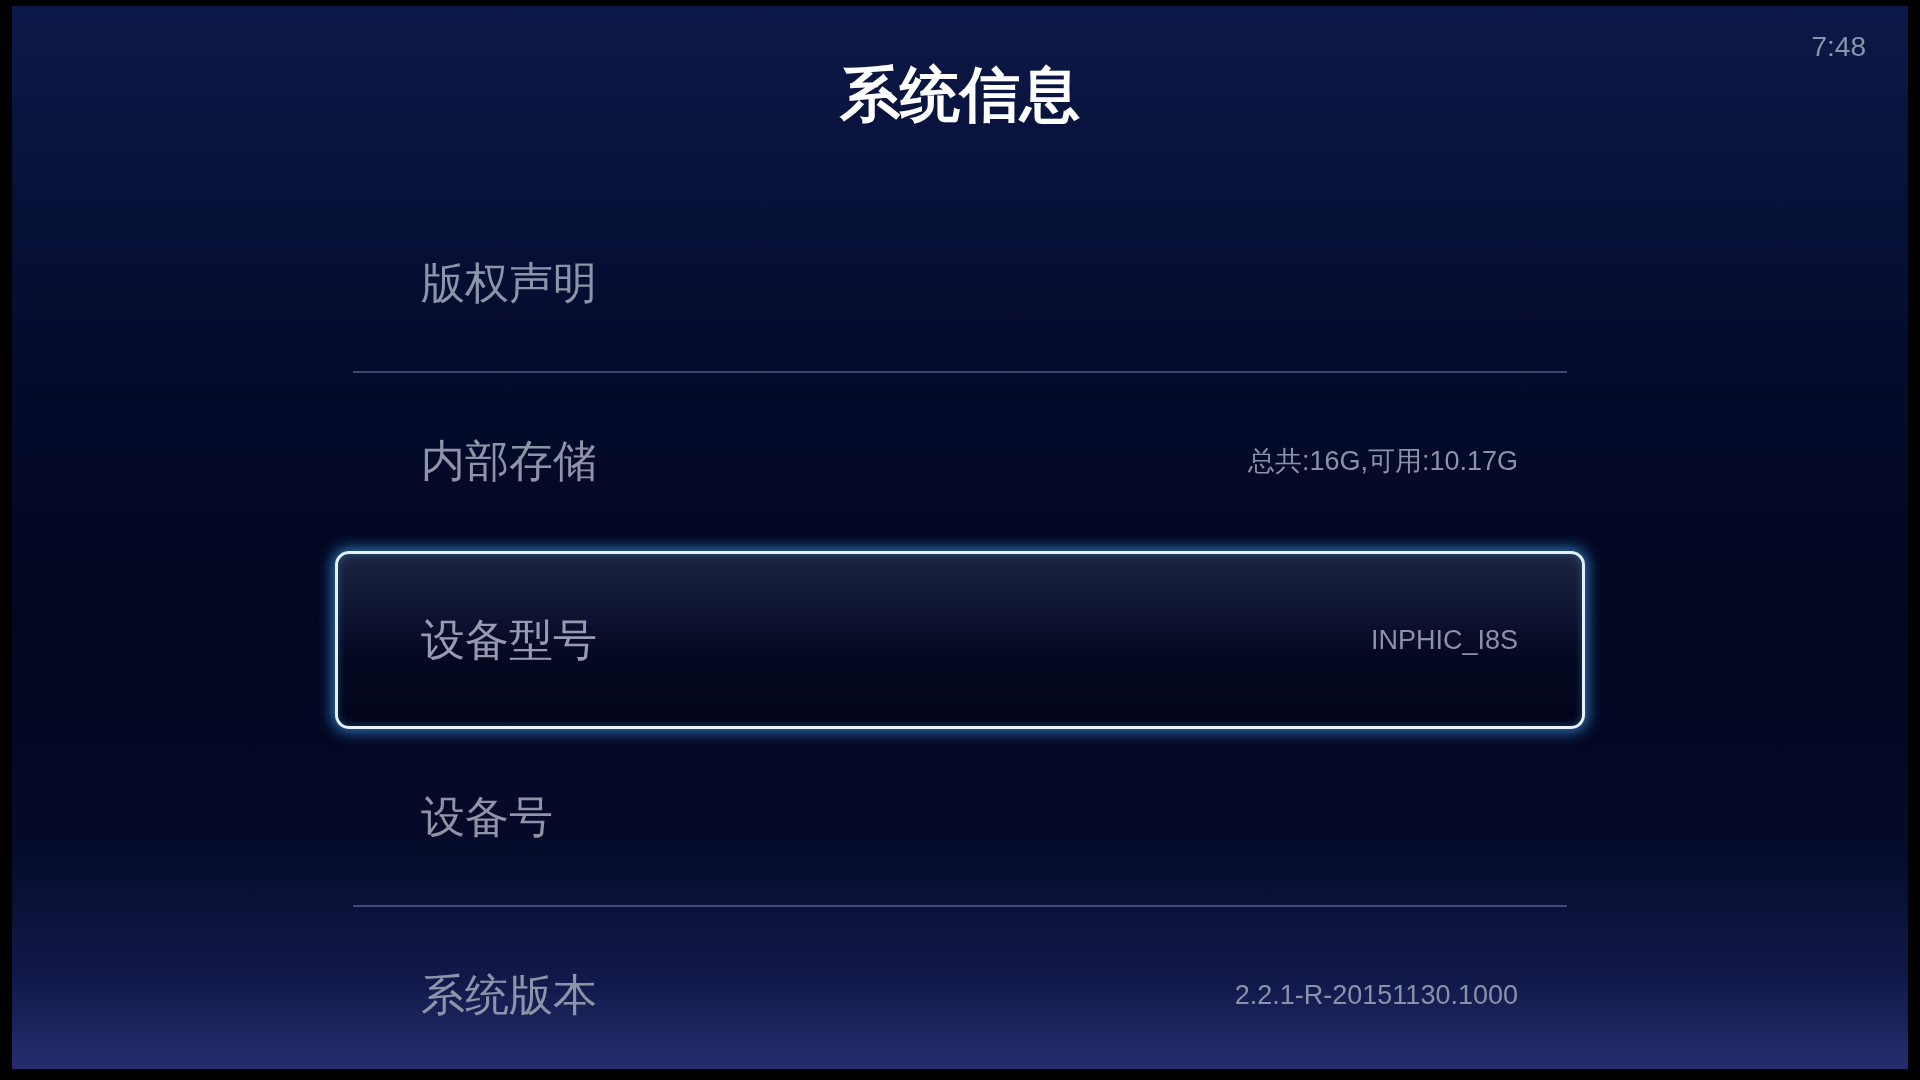  I want to click on row-label: 系统版本, so click(509, 995).